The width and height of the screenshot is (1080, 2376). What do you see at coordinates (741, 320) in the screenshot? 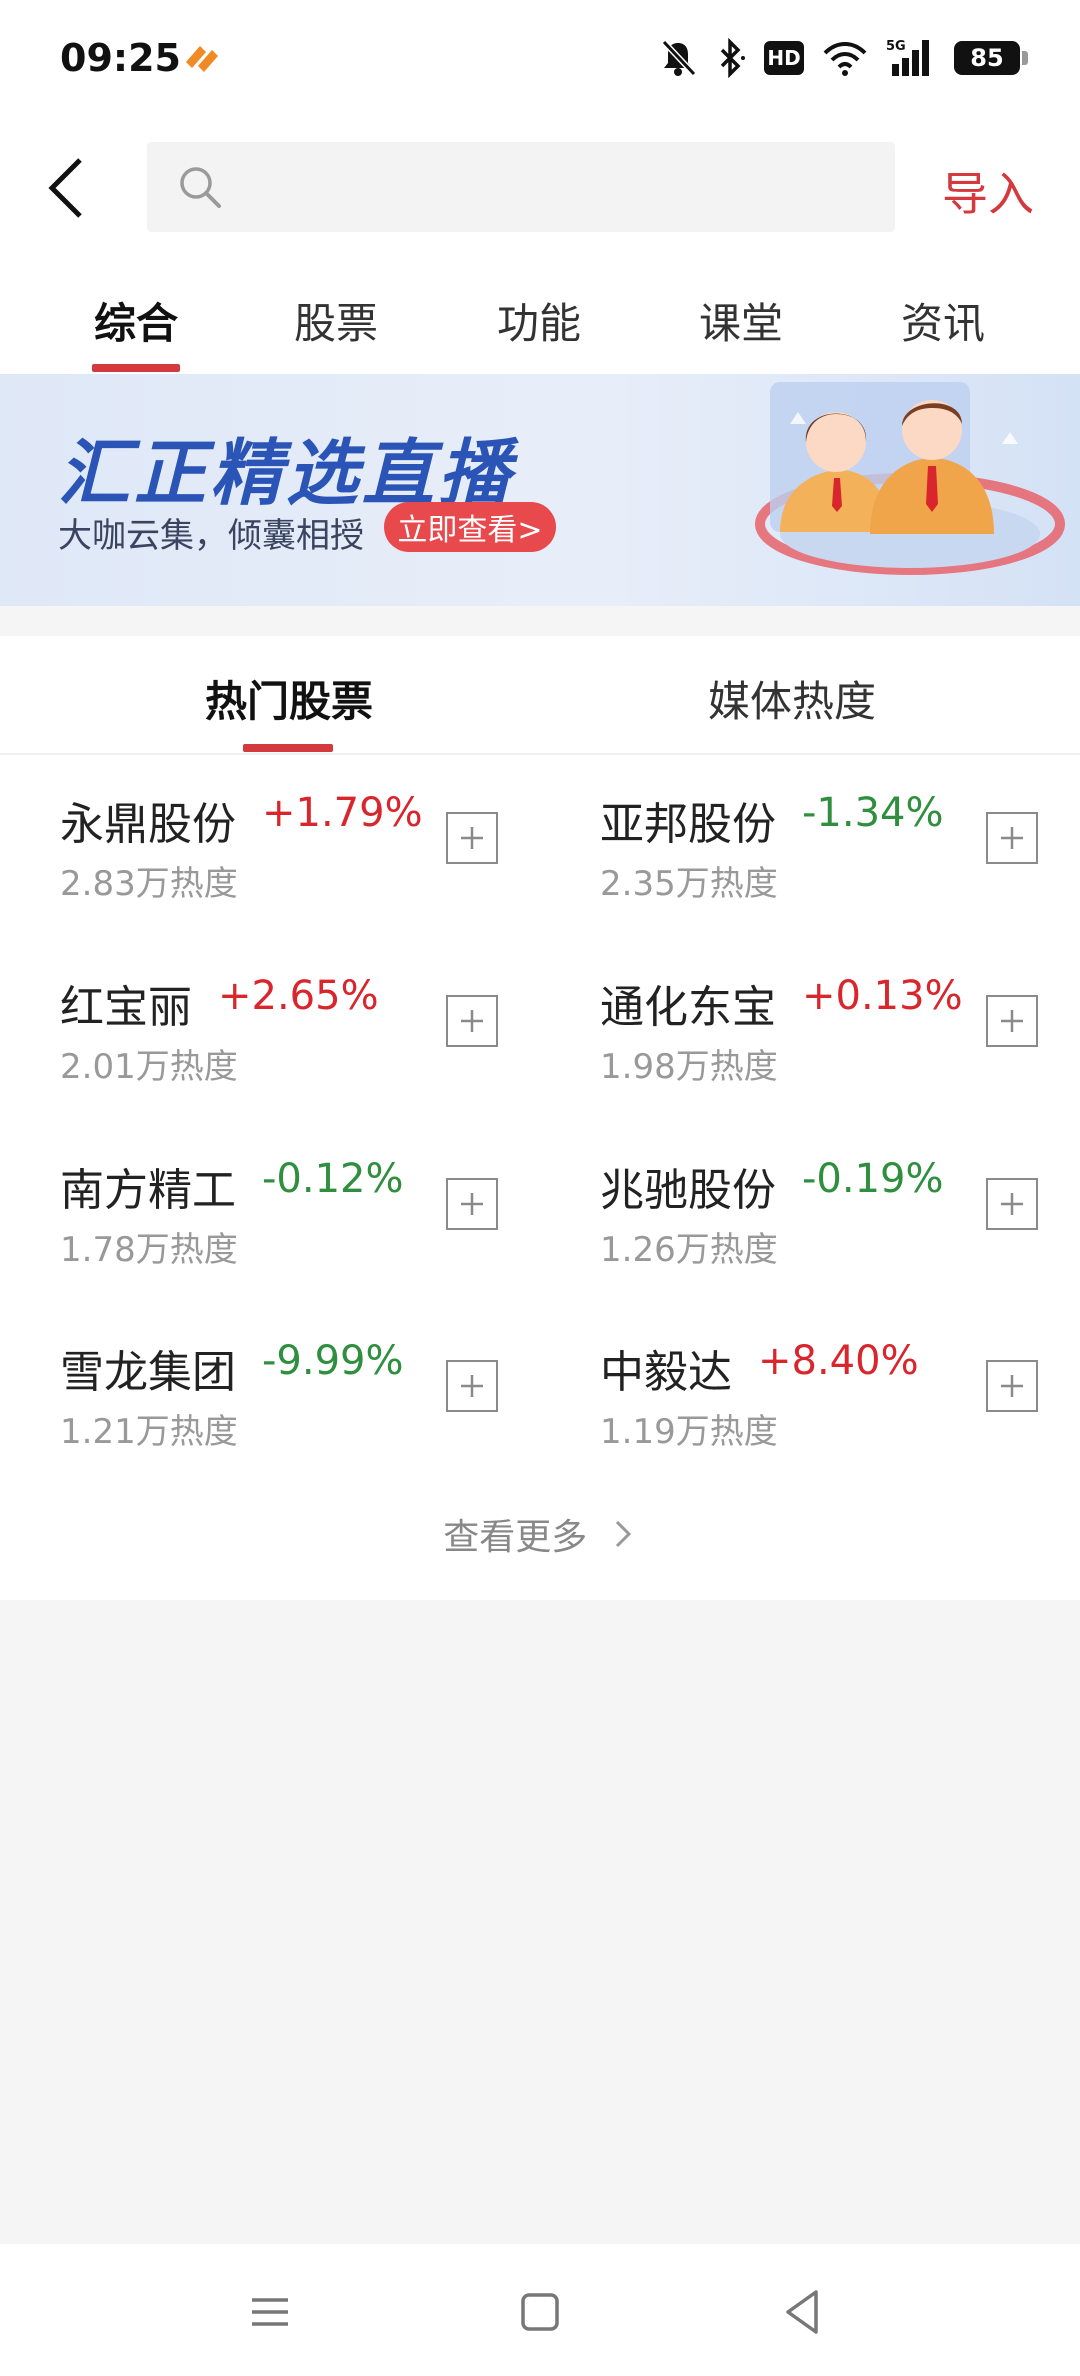
I see `tab-classroom: 课堂` at bounding box center [741, 320].